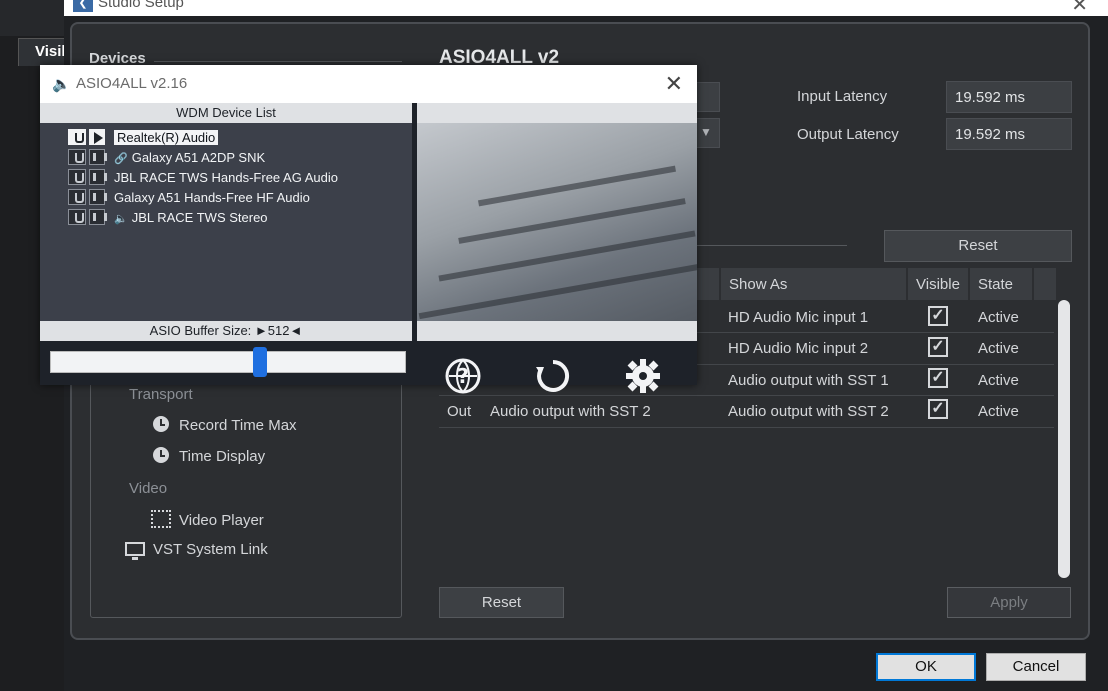  What do you see at coordinates (1009, 97) in the screenshot?
I see `input-latency-value: 19.592 ms` at bounding box center [1009, 97].